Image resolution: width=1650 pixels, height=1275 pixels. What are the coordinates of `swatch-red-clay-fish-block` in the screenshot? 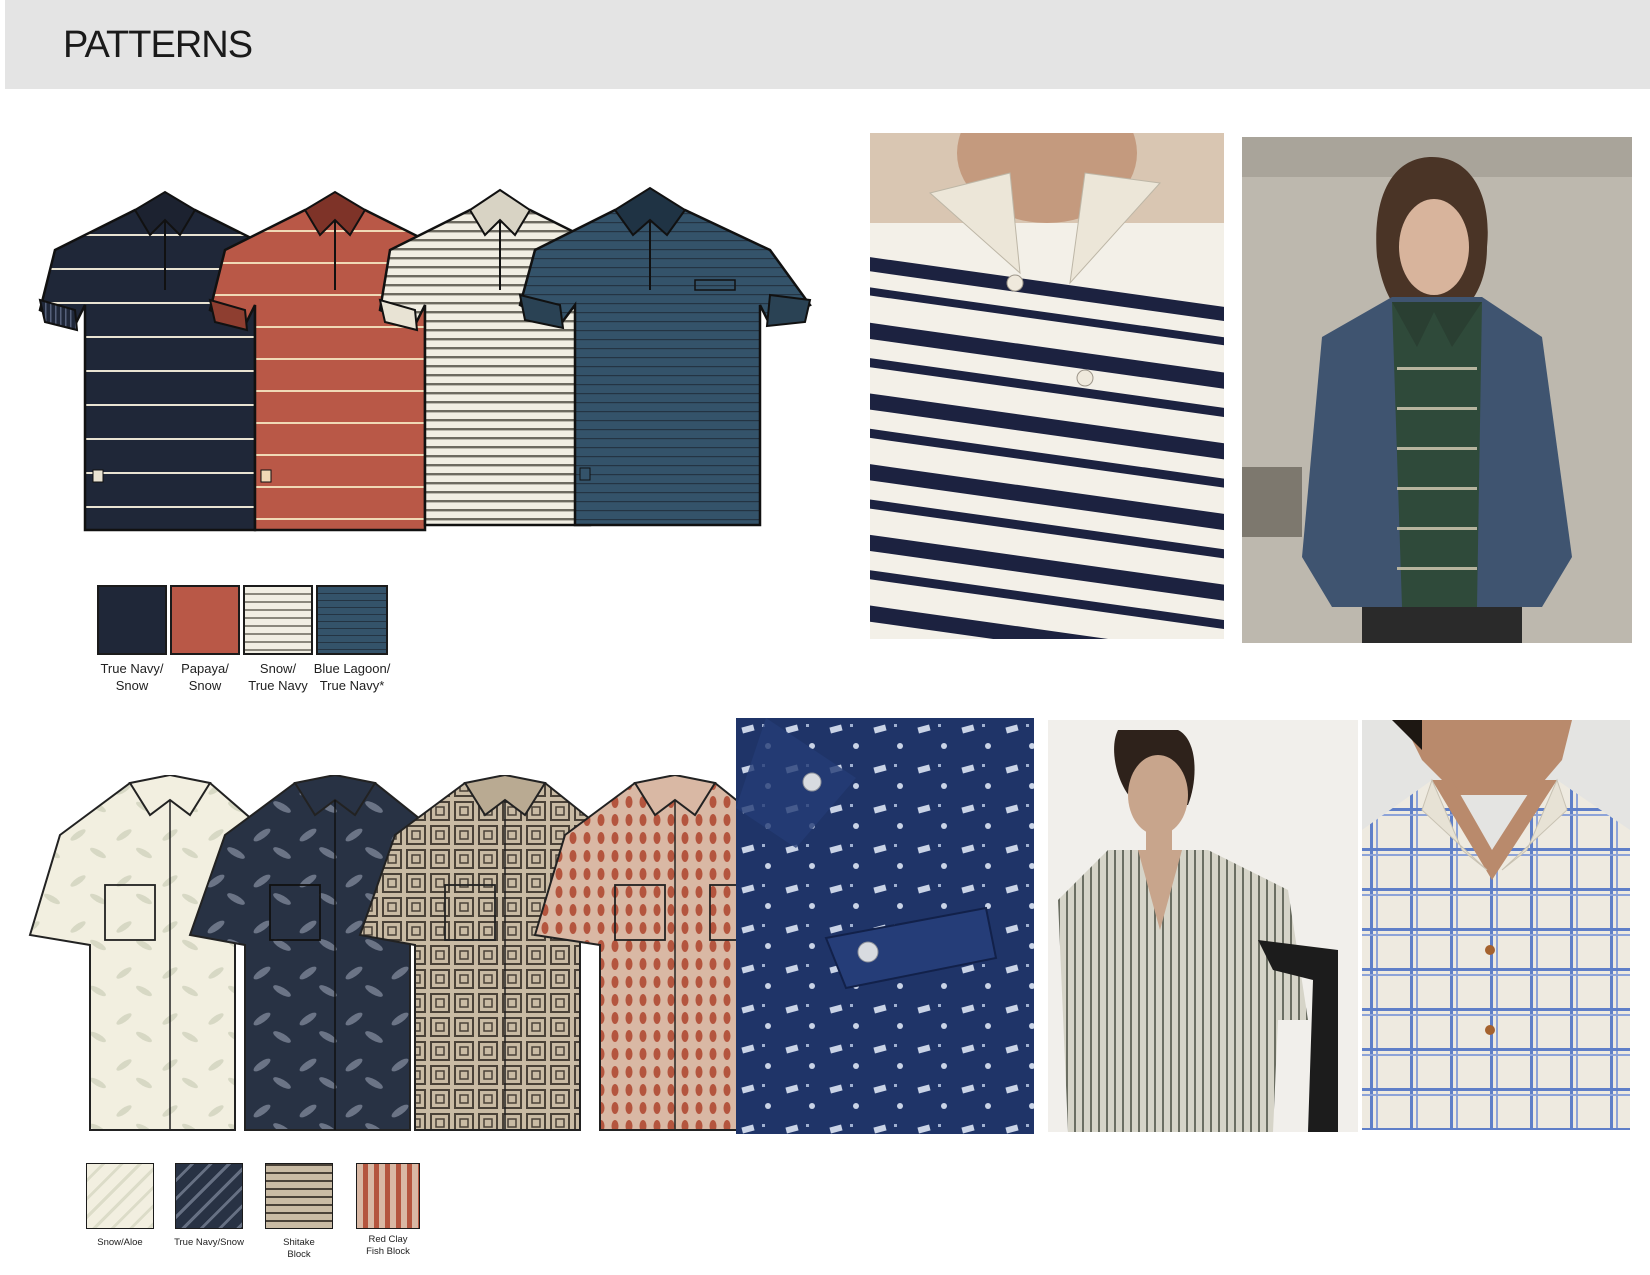 It's located at (388, 1196).